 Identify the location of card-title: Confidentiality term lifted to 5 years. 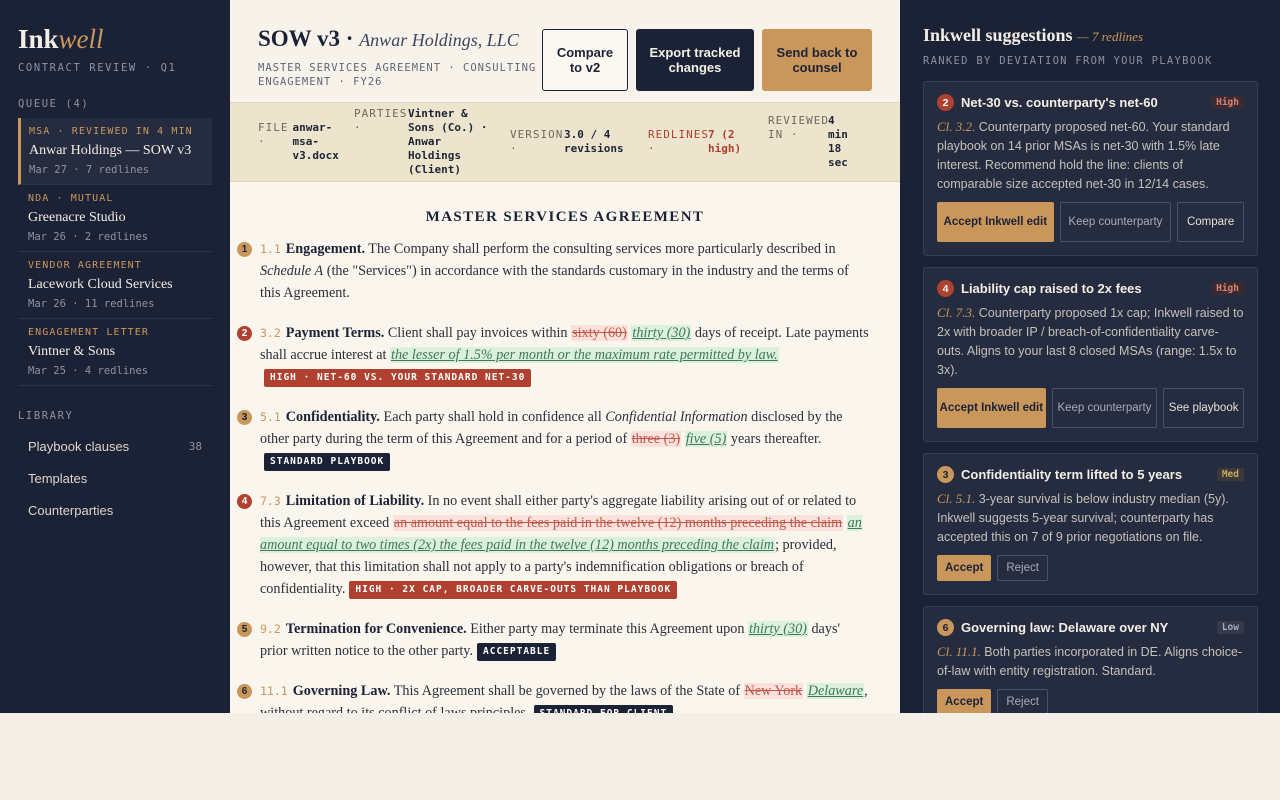
(1072, 474).